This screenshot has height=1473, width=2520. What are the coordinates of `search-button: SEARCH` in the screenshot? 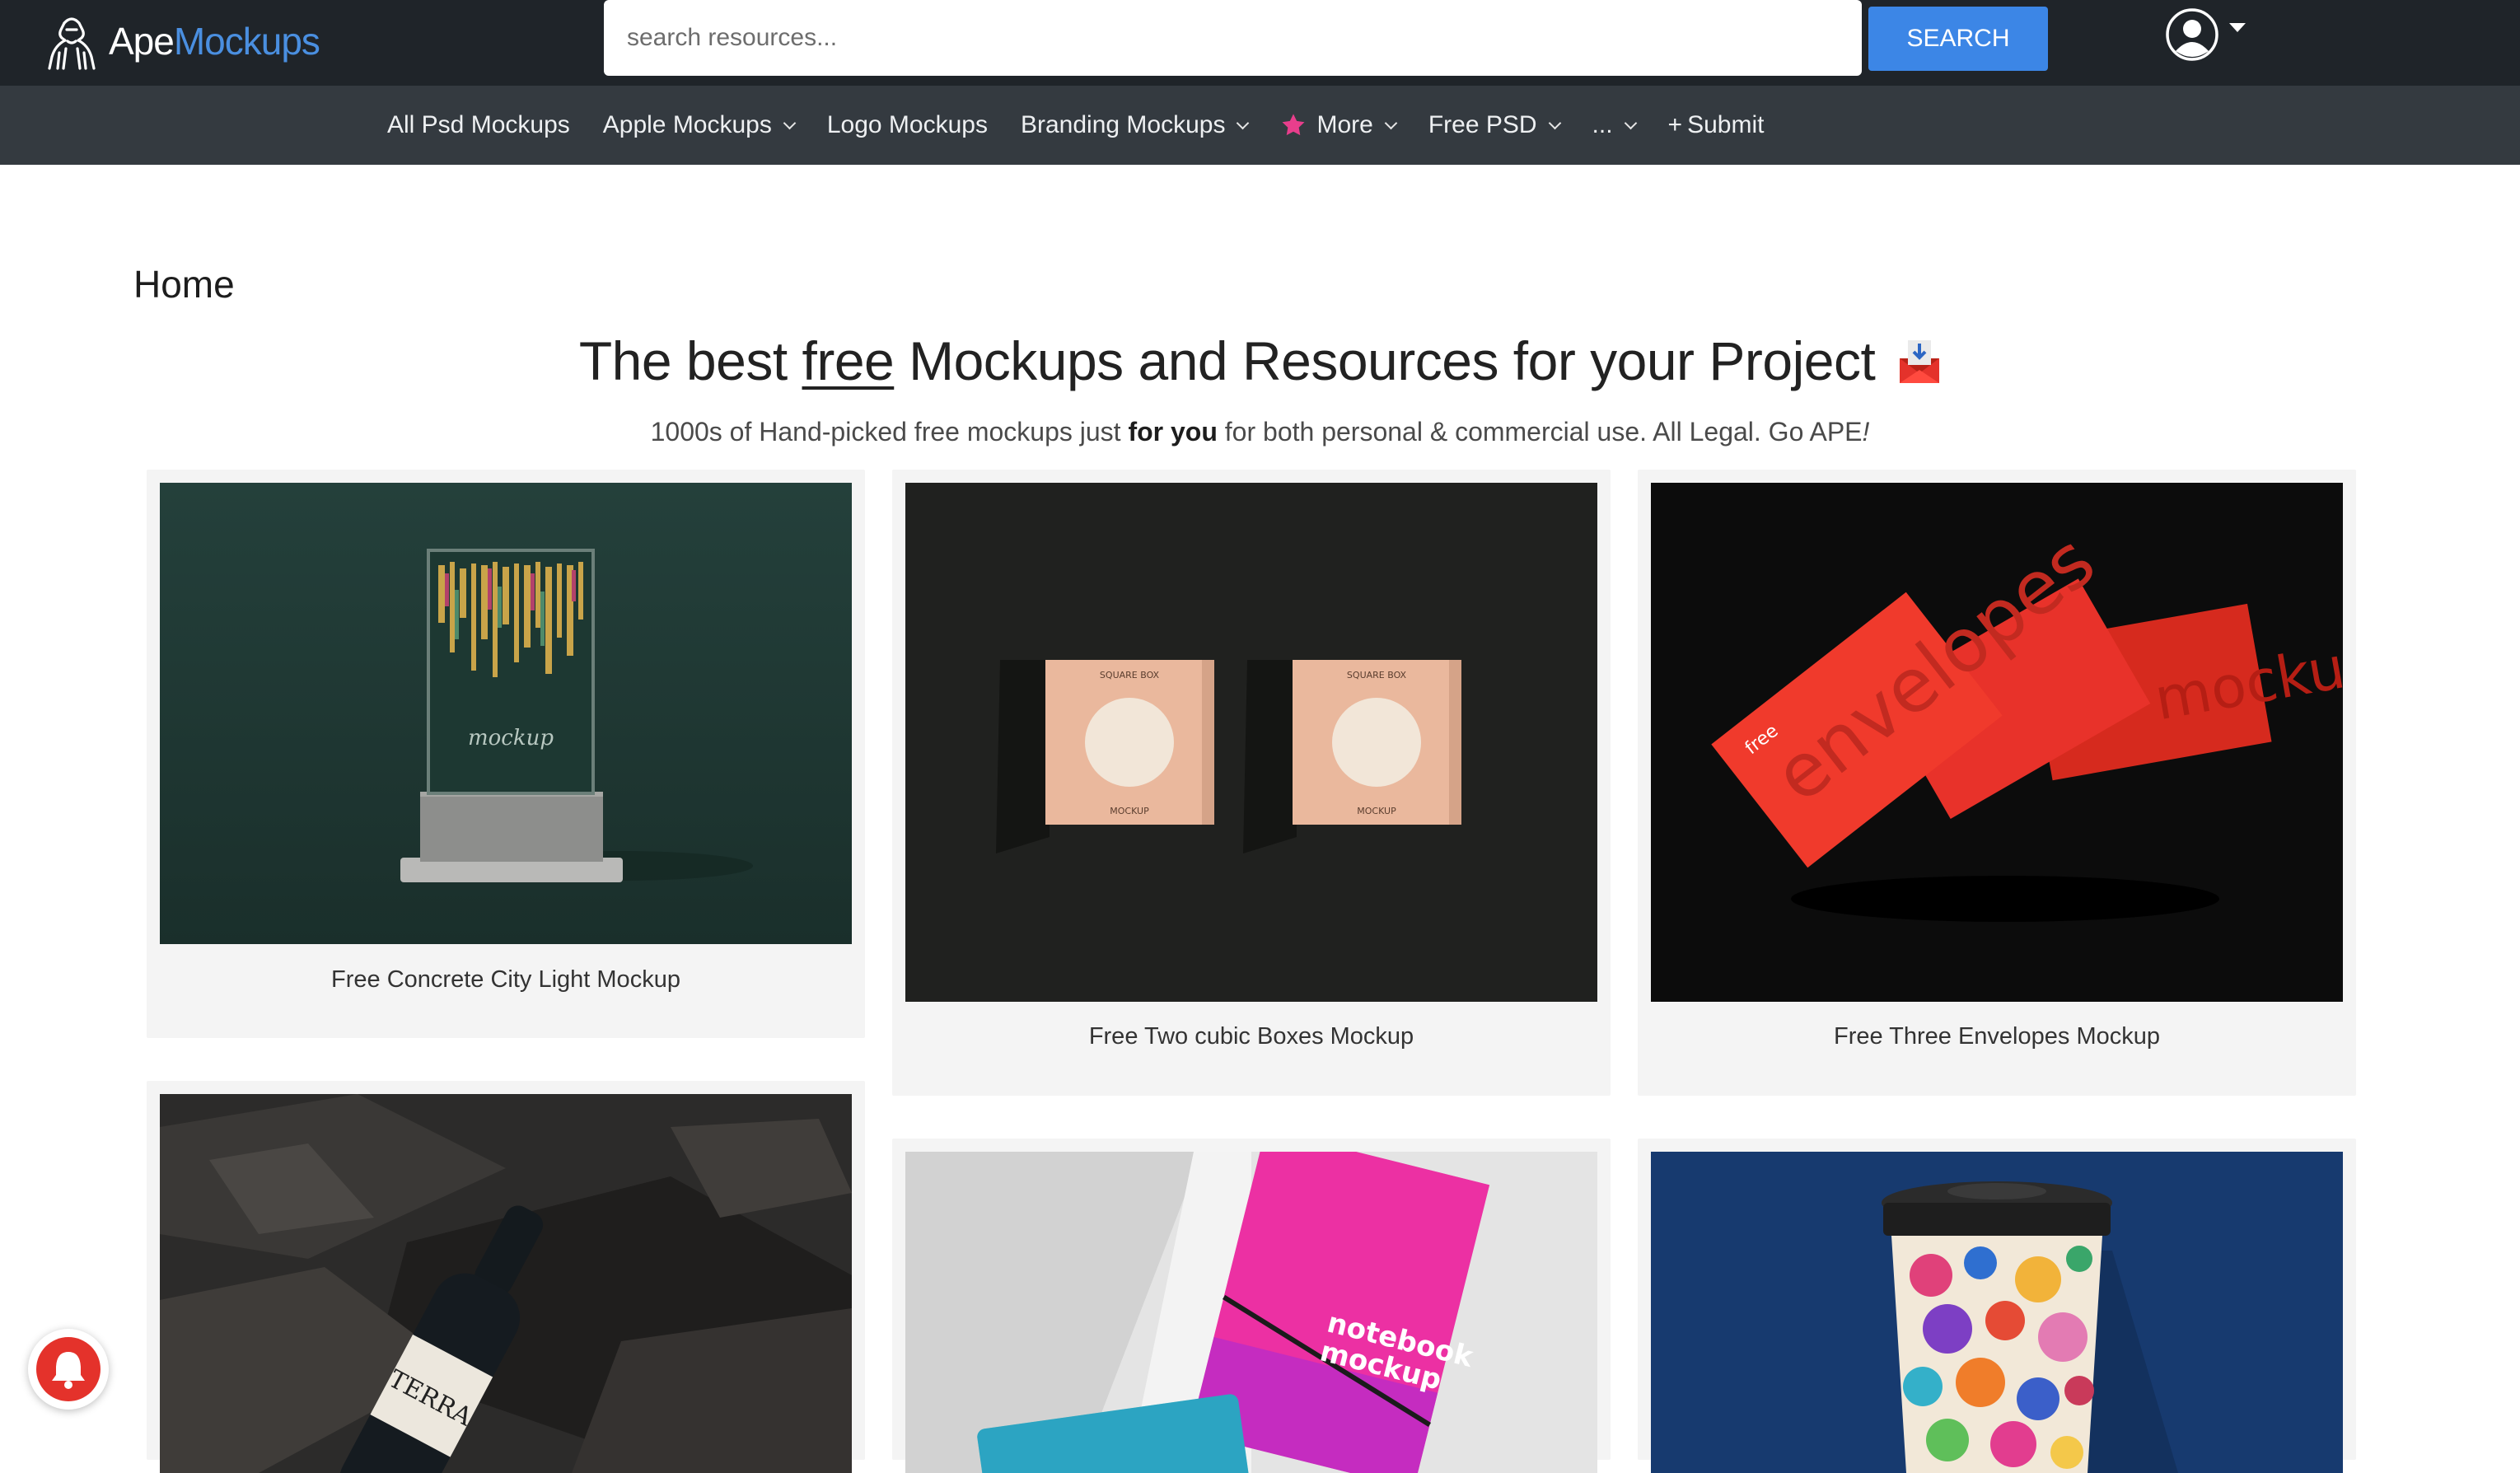 It's located at (1958, 39).